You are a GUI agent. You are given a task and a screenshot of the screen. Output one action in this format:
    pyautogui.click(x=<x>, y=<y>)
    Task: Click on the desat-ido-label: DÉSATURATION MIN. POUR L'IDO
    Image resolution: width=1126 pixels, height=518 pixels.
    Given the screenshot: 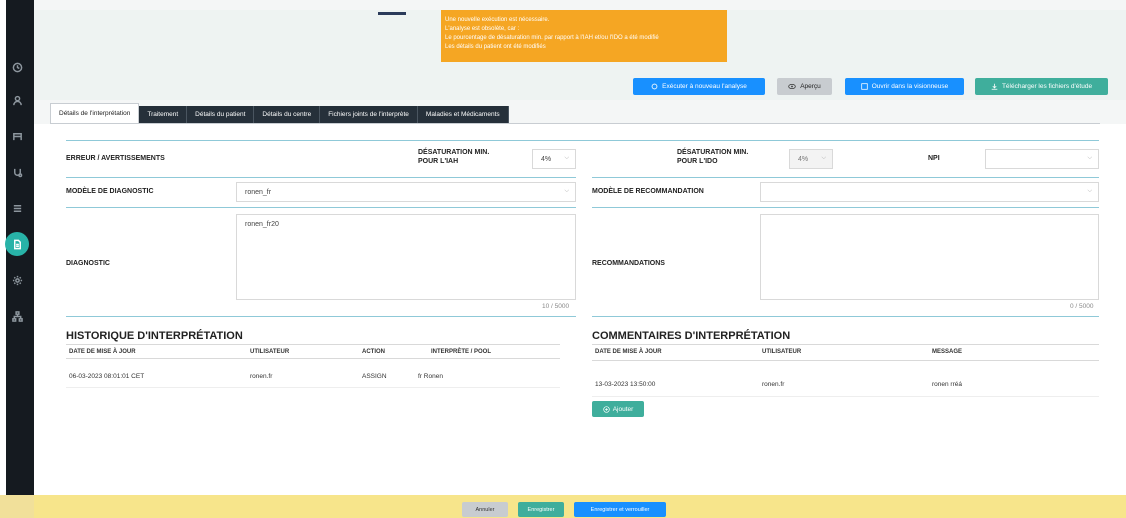 What is the action you would take?
    pyautogui.click(x=712, y=157)
    